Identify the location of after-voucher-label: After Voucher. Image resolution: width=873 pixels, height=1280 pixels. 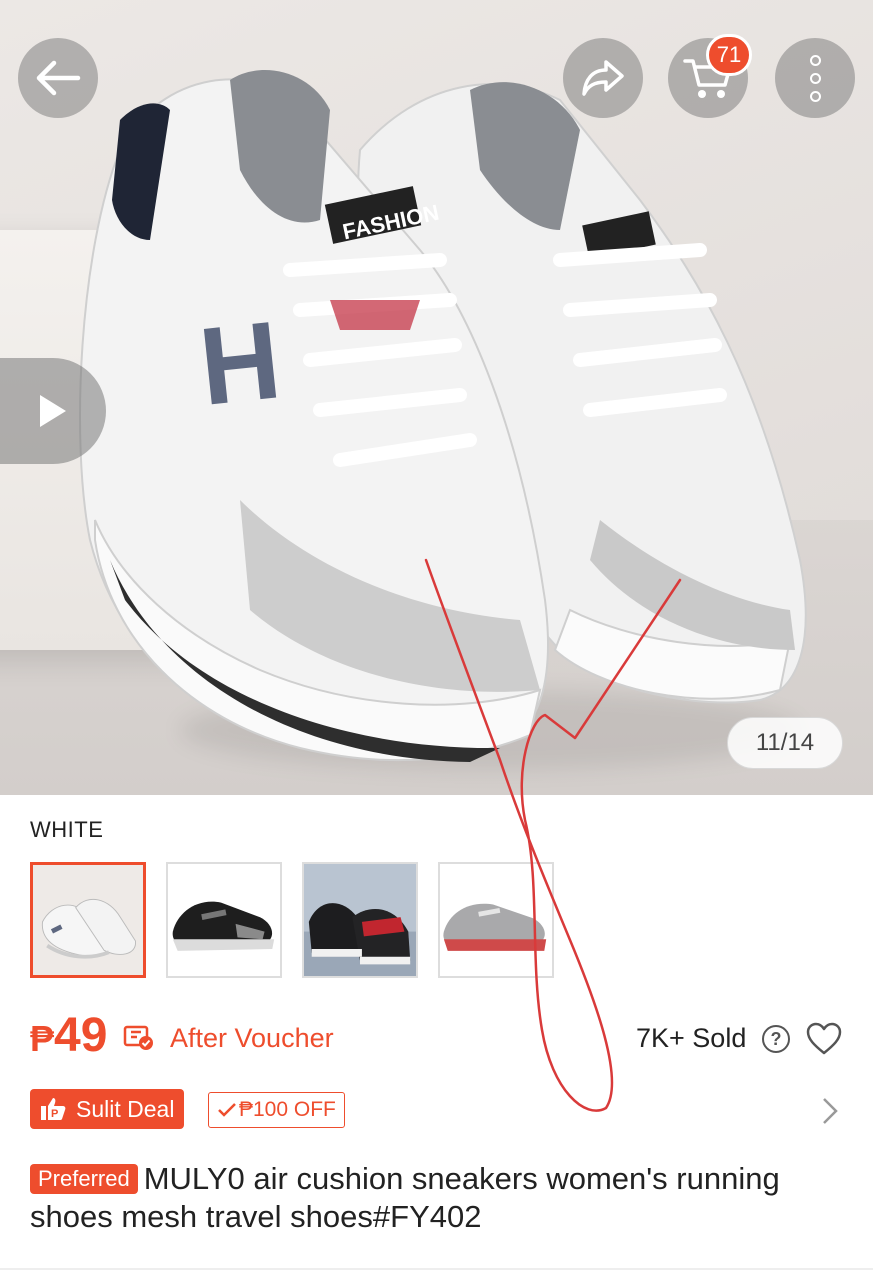
(252, 1038).